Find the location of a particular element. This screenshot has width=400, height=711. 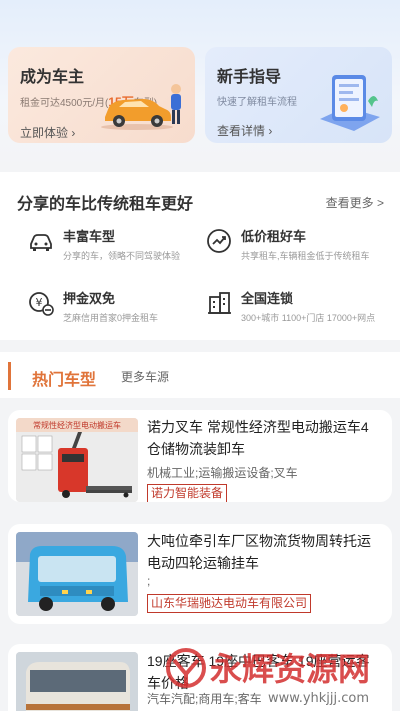

feature-title: 低价租好车 is located at coordinates (274, 236).